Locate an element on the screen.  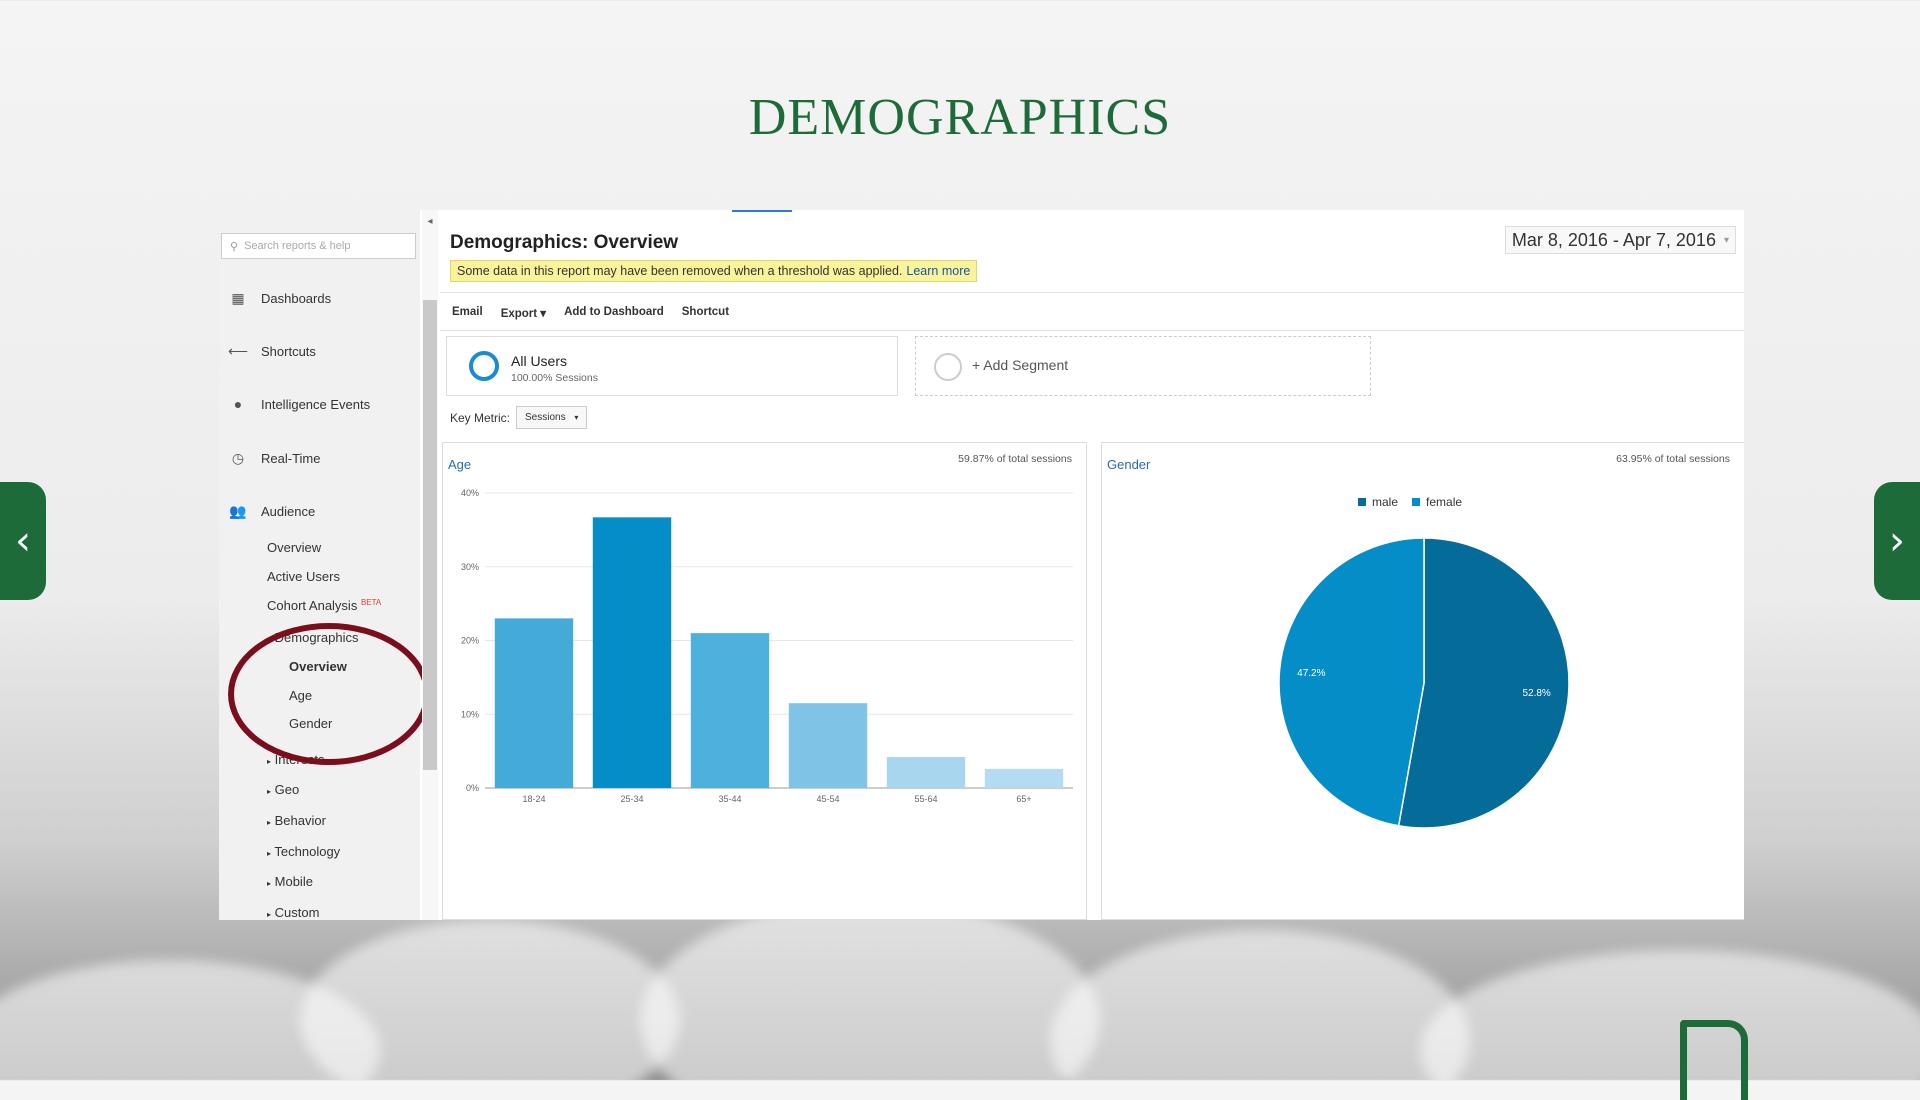
email-button: Email is located at coordinates (467, 313).